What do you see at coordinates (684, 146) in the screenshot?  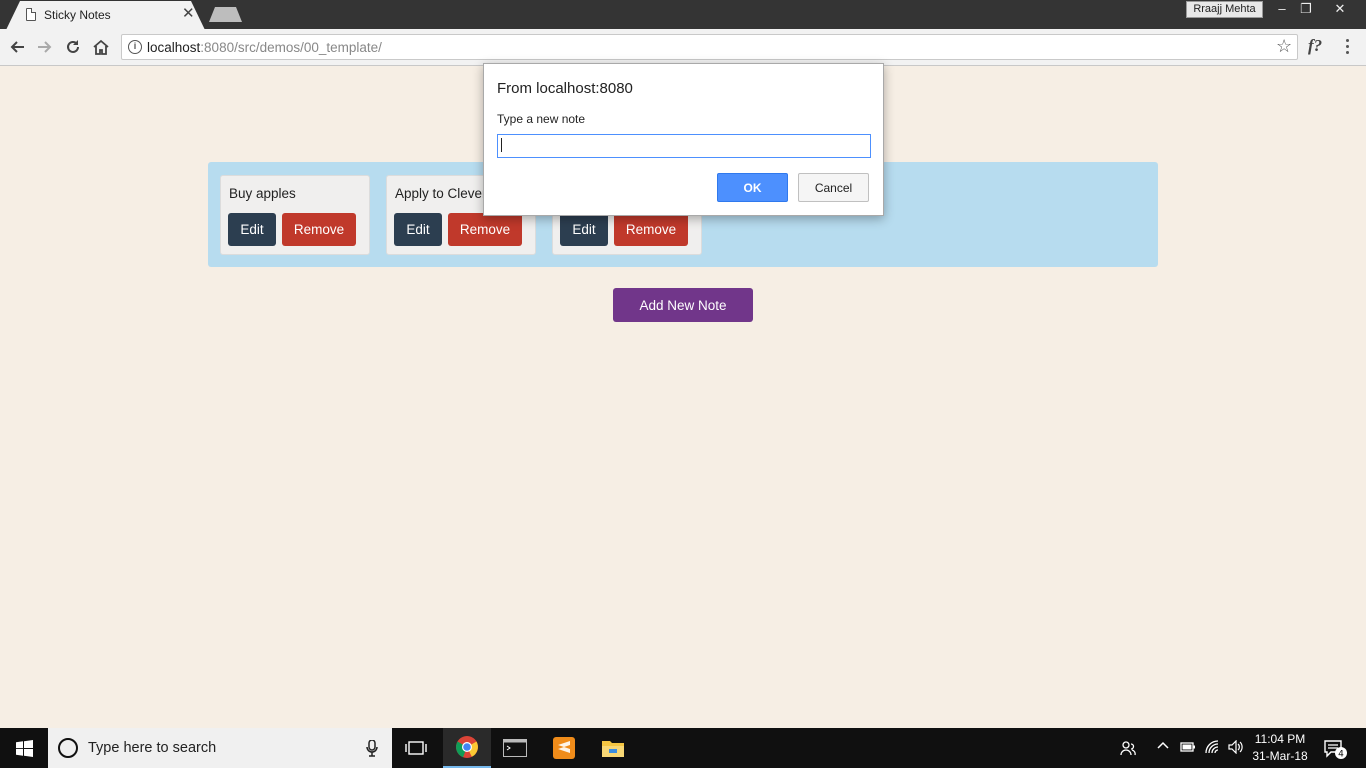 I see `note-input` at bounding box center [684, 146].